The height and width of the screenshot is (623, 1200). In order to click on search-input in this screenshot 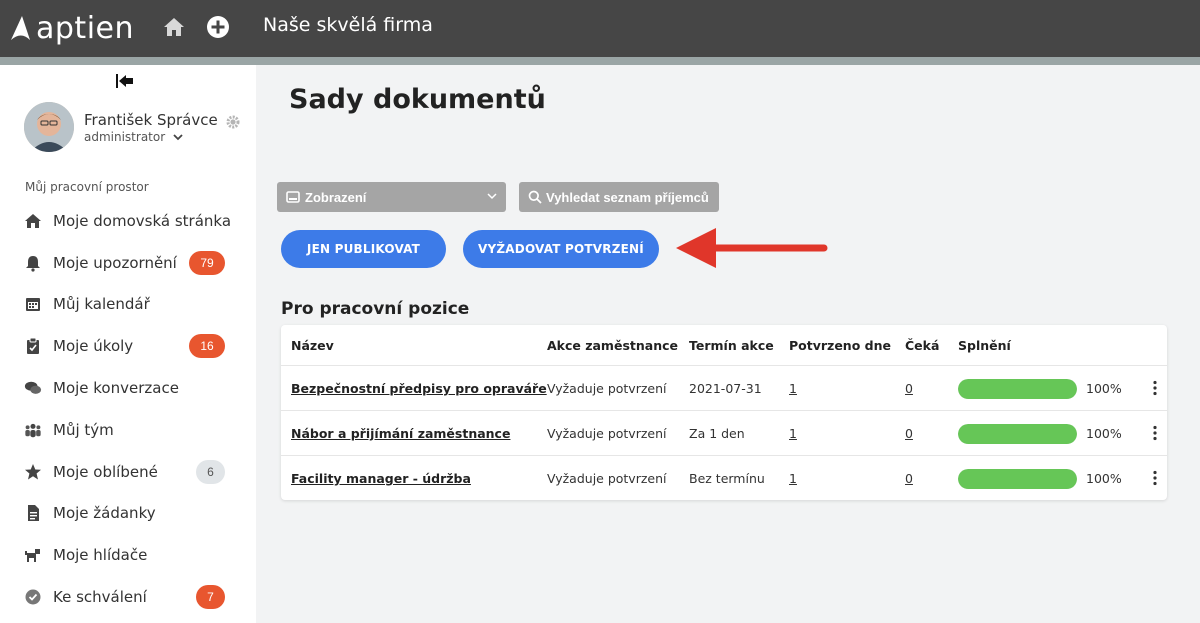, I will do `click(631, 197)`.